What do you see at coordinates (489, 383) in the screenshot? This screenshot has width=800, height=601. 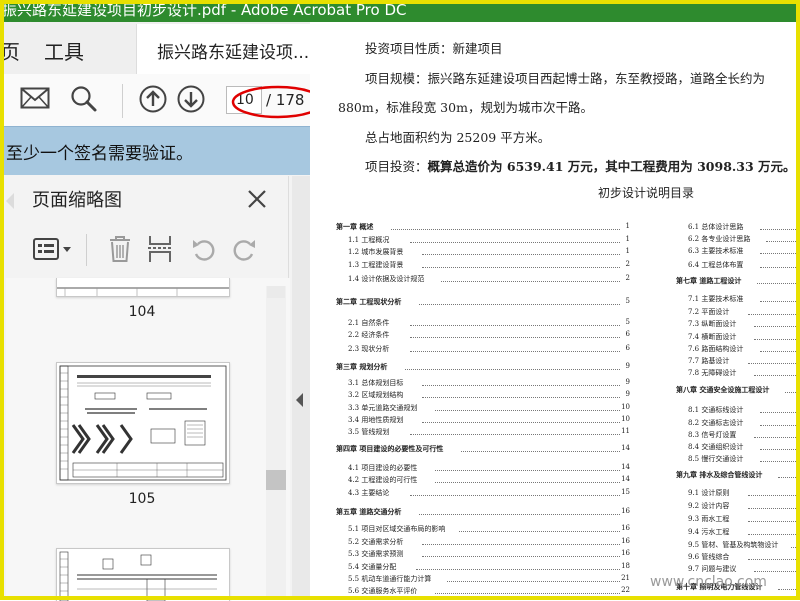 I see `toc-section-row: 3.1 总体规划目标 9` at bounding box center [489, 383].